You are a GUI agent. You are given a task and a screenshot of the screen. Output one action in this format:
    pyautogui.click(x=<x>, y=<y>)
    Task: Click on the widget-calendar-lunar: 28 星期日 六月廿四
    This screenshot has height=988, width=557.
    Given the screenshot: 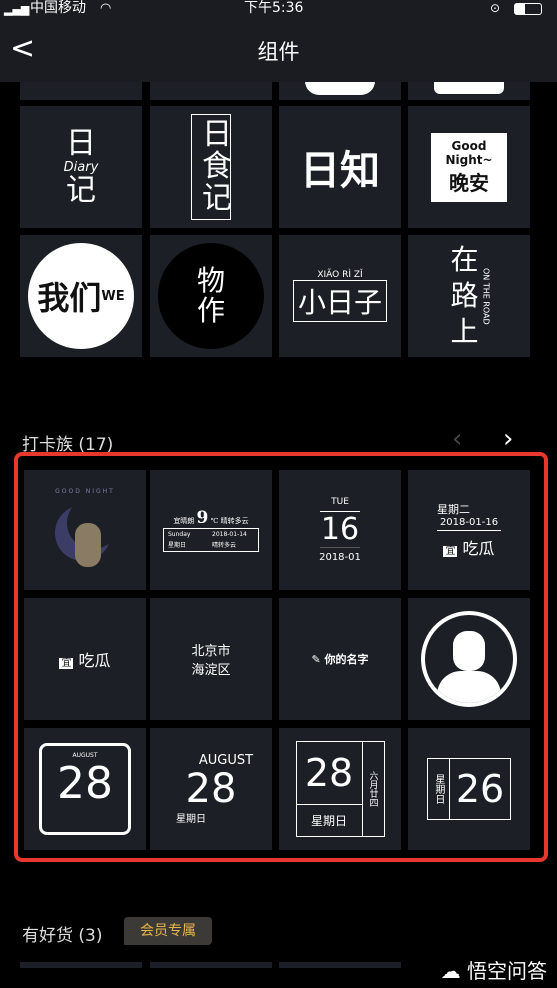 What is the action you would take?
    pyautogui.click(x=340, y=789)
    